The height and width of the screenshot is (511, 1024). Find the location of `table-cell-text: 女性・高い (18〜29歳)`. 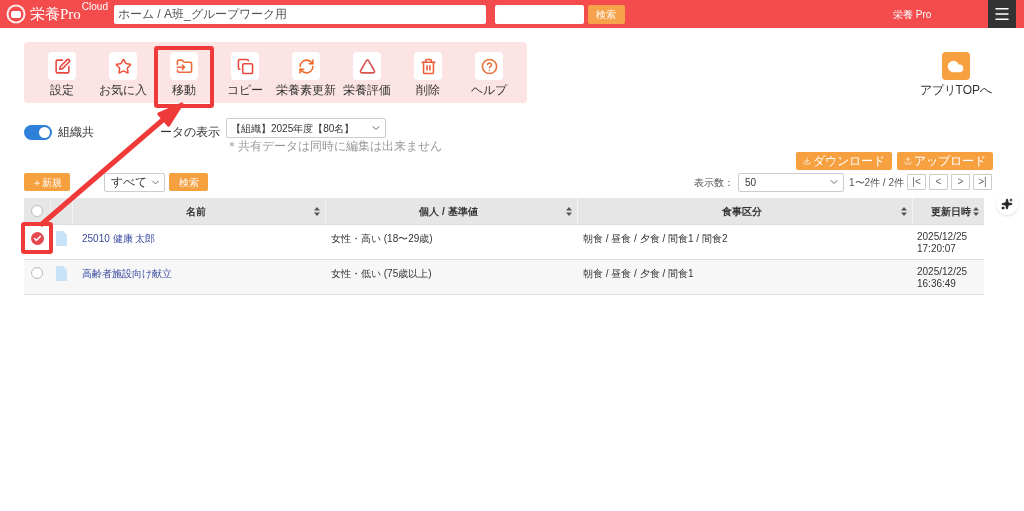

table-cell-text: 女性・高い (18〜29歳) is located at coordinates (382, 239).